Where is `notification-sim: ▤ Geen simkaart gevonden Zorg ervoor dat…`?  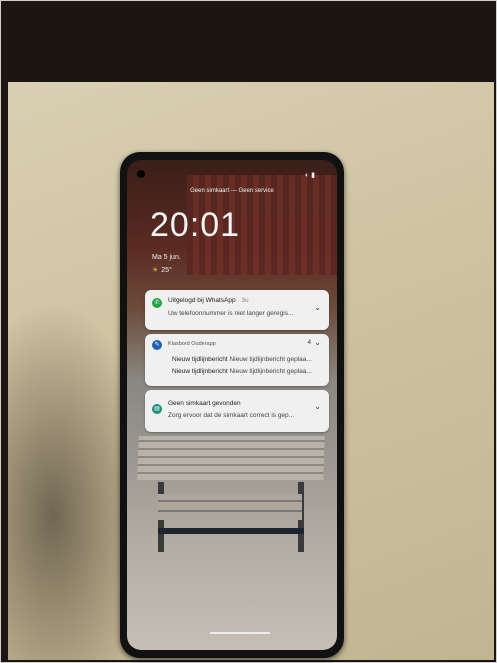
notification-sim: ▤ Geen simkaart gevonden Zorg ervoor dat… is located at coordinates (237, 411).